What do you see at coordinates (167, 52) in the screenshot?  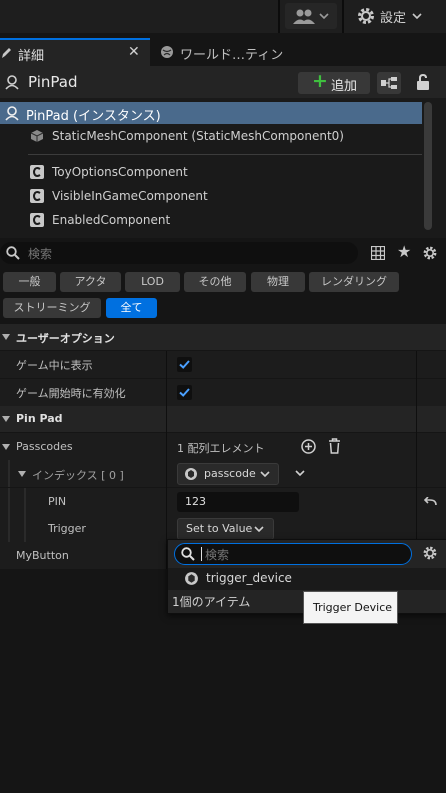 I see `globe-icon` at bounding box center [167, 52].